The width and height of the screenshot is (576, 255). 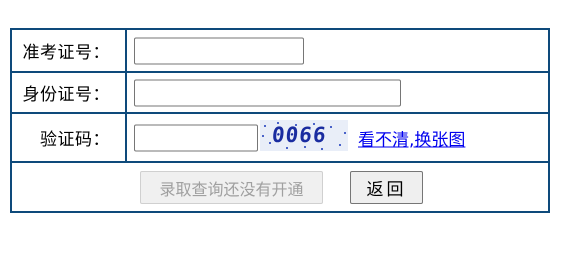 What do you see at coordinates (231, 187) in the screenshot?
I see `query-button: 录取查询还没有开通` at bounding box center [231, 187].